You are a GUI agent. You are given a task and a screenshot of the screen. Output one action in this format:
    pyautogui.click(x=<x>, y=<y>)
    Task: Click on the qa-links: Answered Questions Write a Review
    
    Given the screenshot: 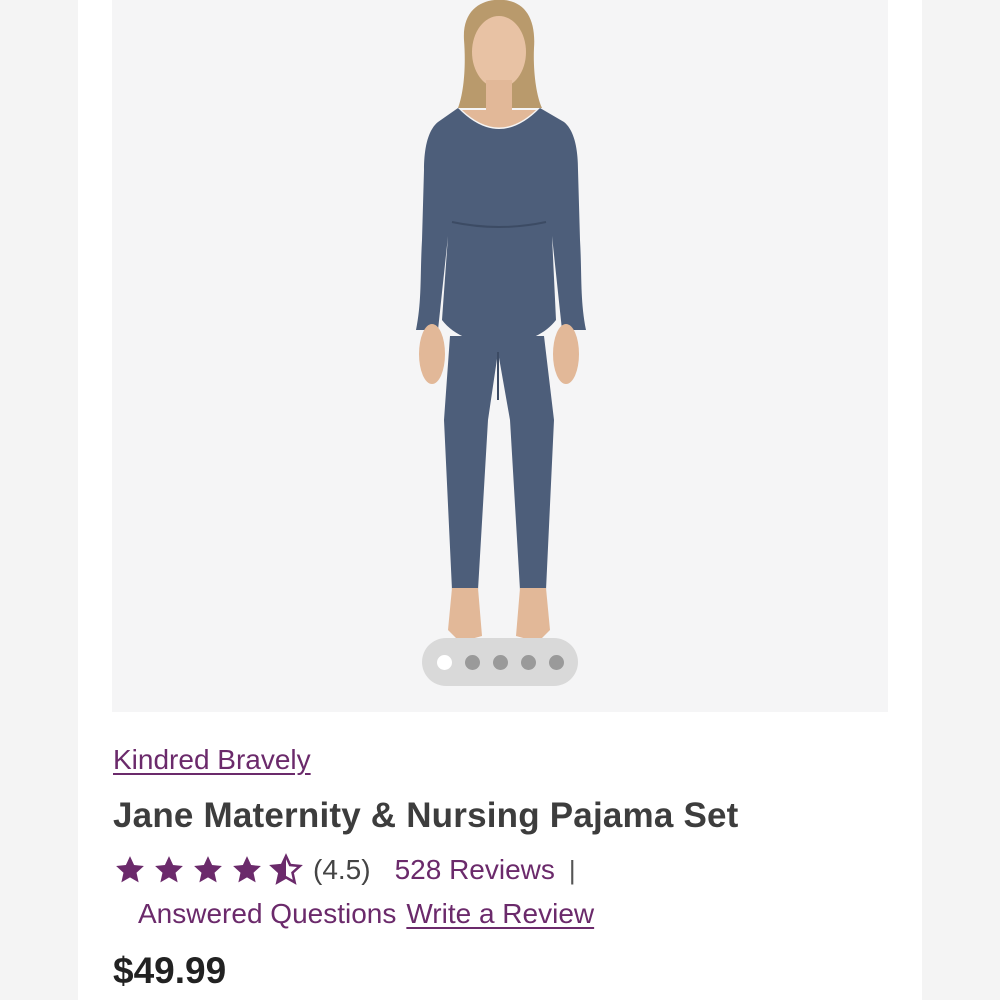 What is the action you would take?
    pyautogui.click(x=366, y=914)
    